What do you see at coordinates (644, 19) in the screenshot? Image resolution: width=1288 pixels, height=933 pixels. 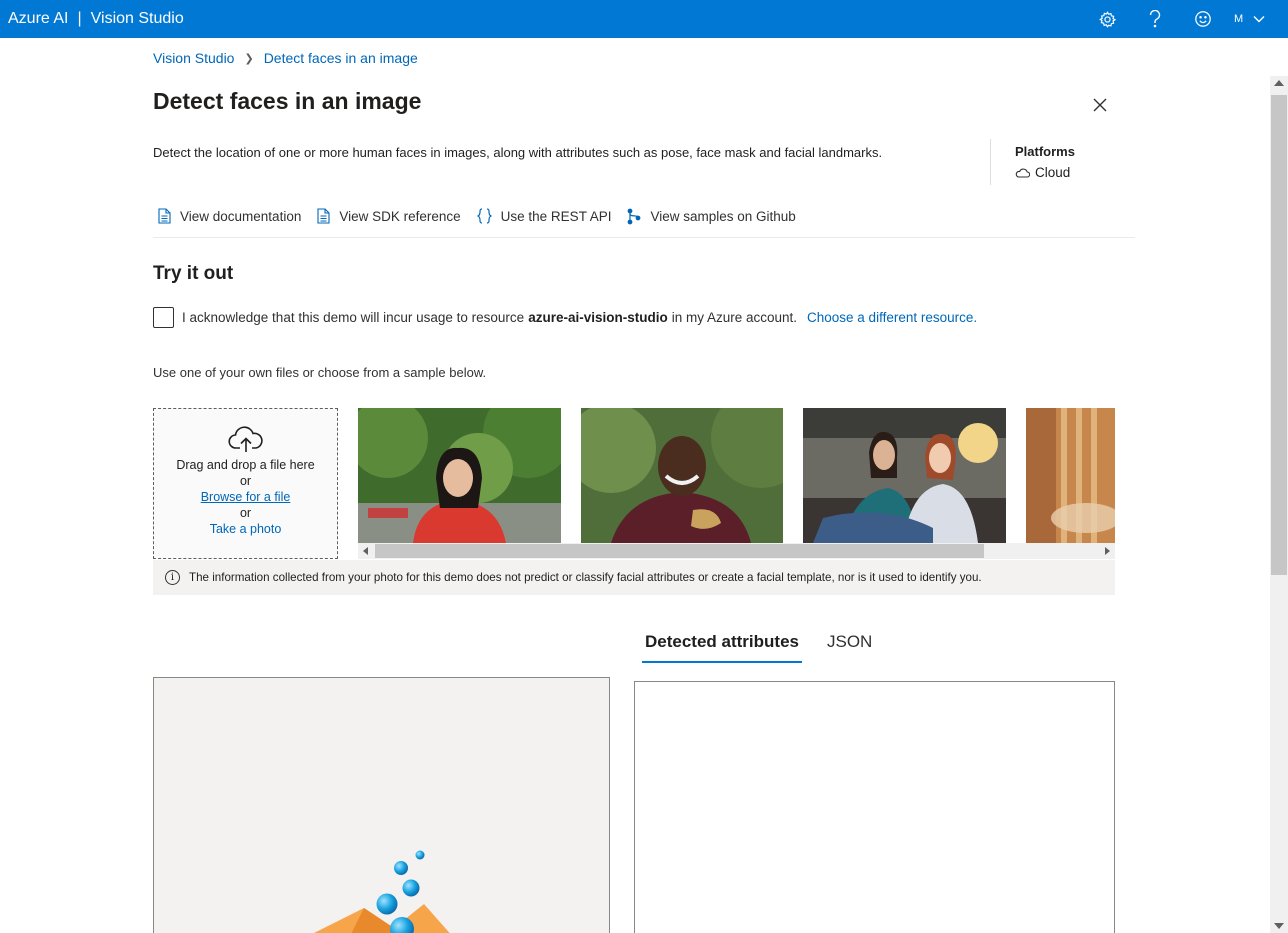 I see `top-bar: Azure AI | Vision Studio M` at bounding box center [644, 19].